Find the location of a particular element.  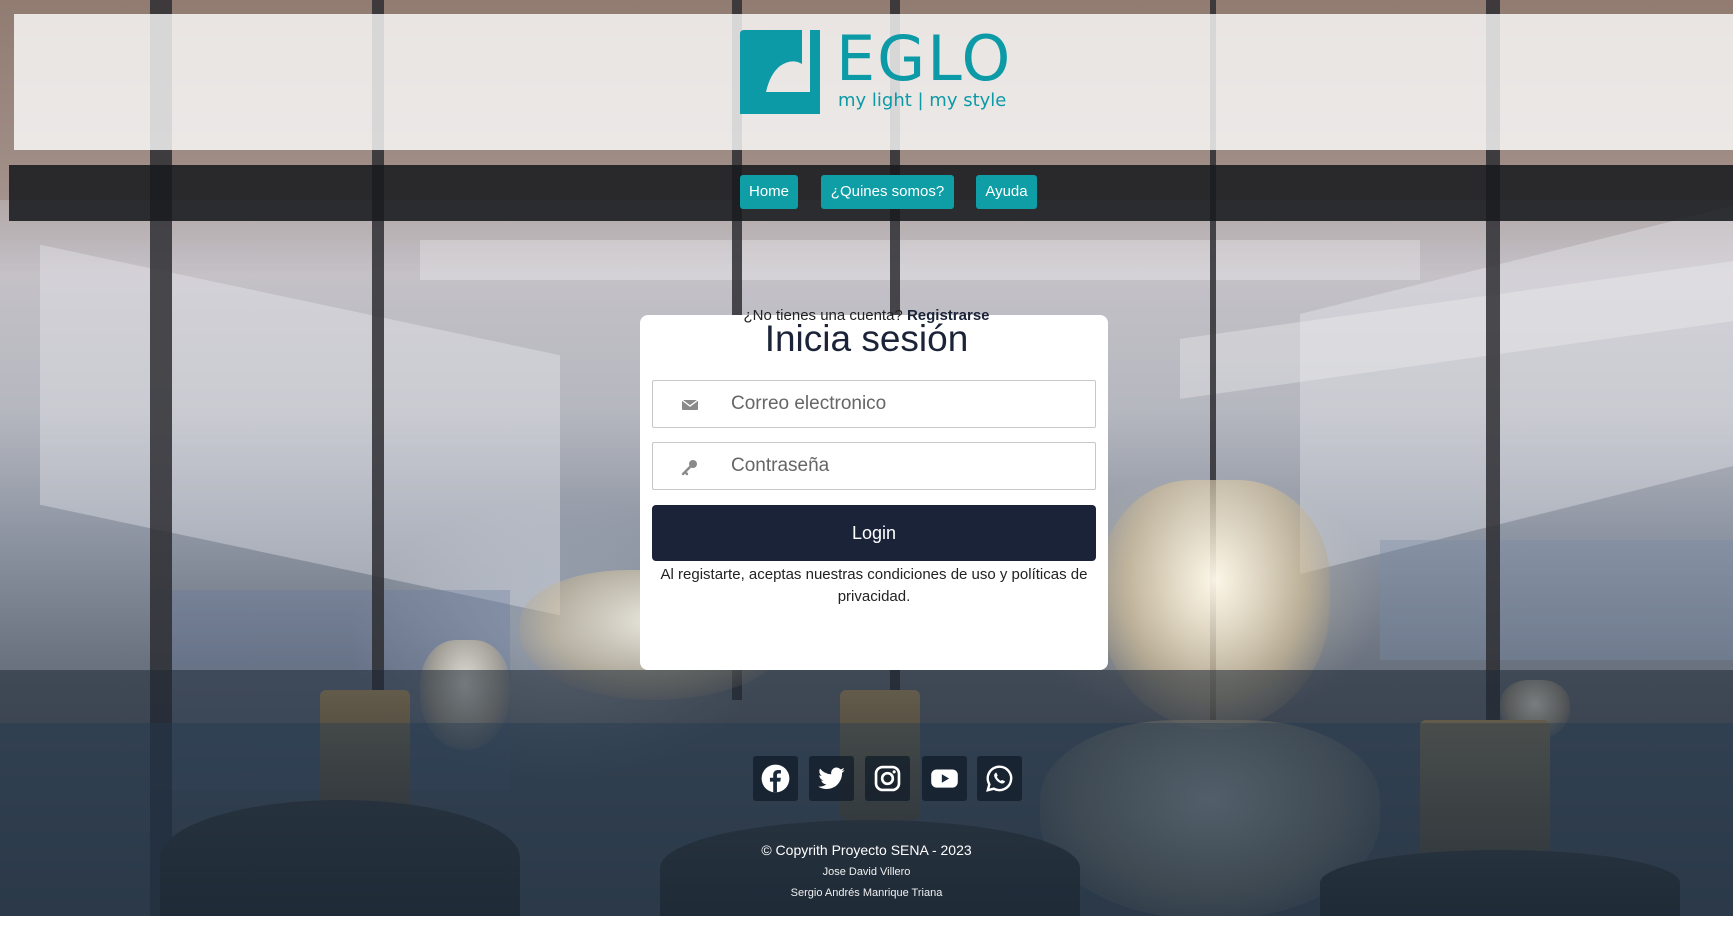

twitter-icon is located at coordinates (831, 778).